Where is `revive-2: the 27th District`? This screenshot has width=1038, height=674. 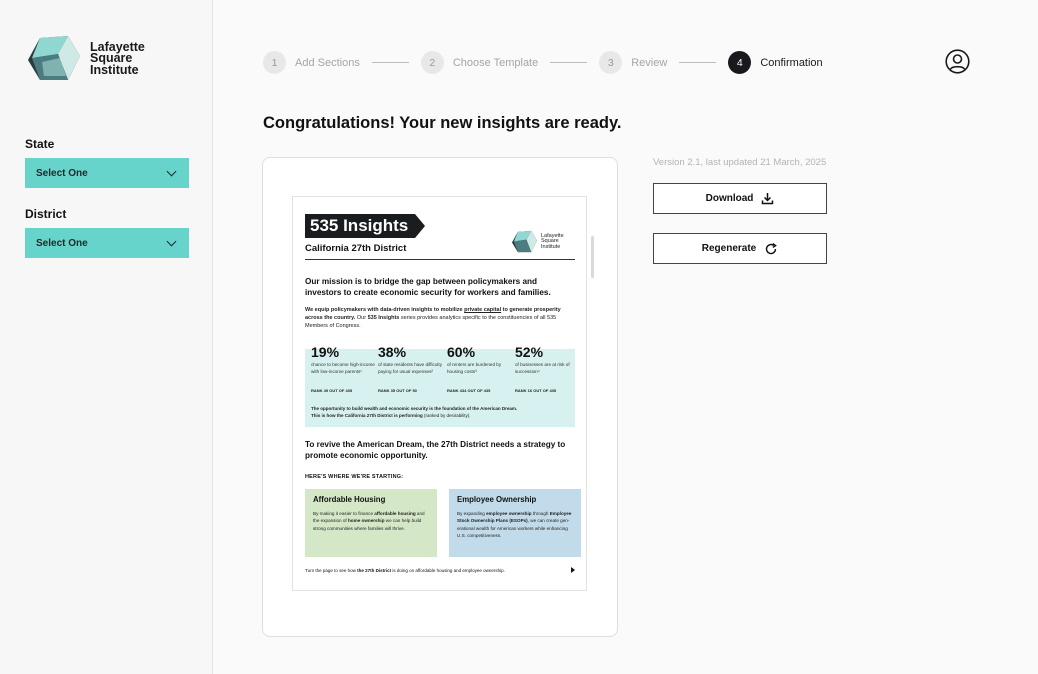 revive-2: the 27th District is located at coordinates (457, 444).